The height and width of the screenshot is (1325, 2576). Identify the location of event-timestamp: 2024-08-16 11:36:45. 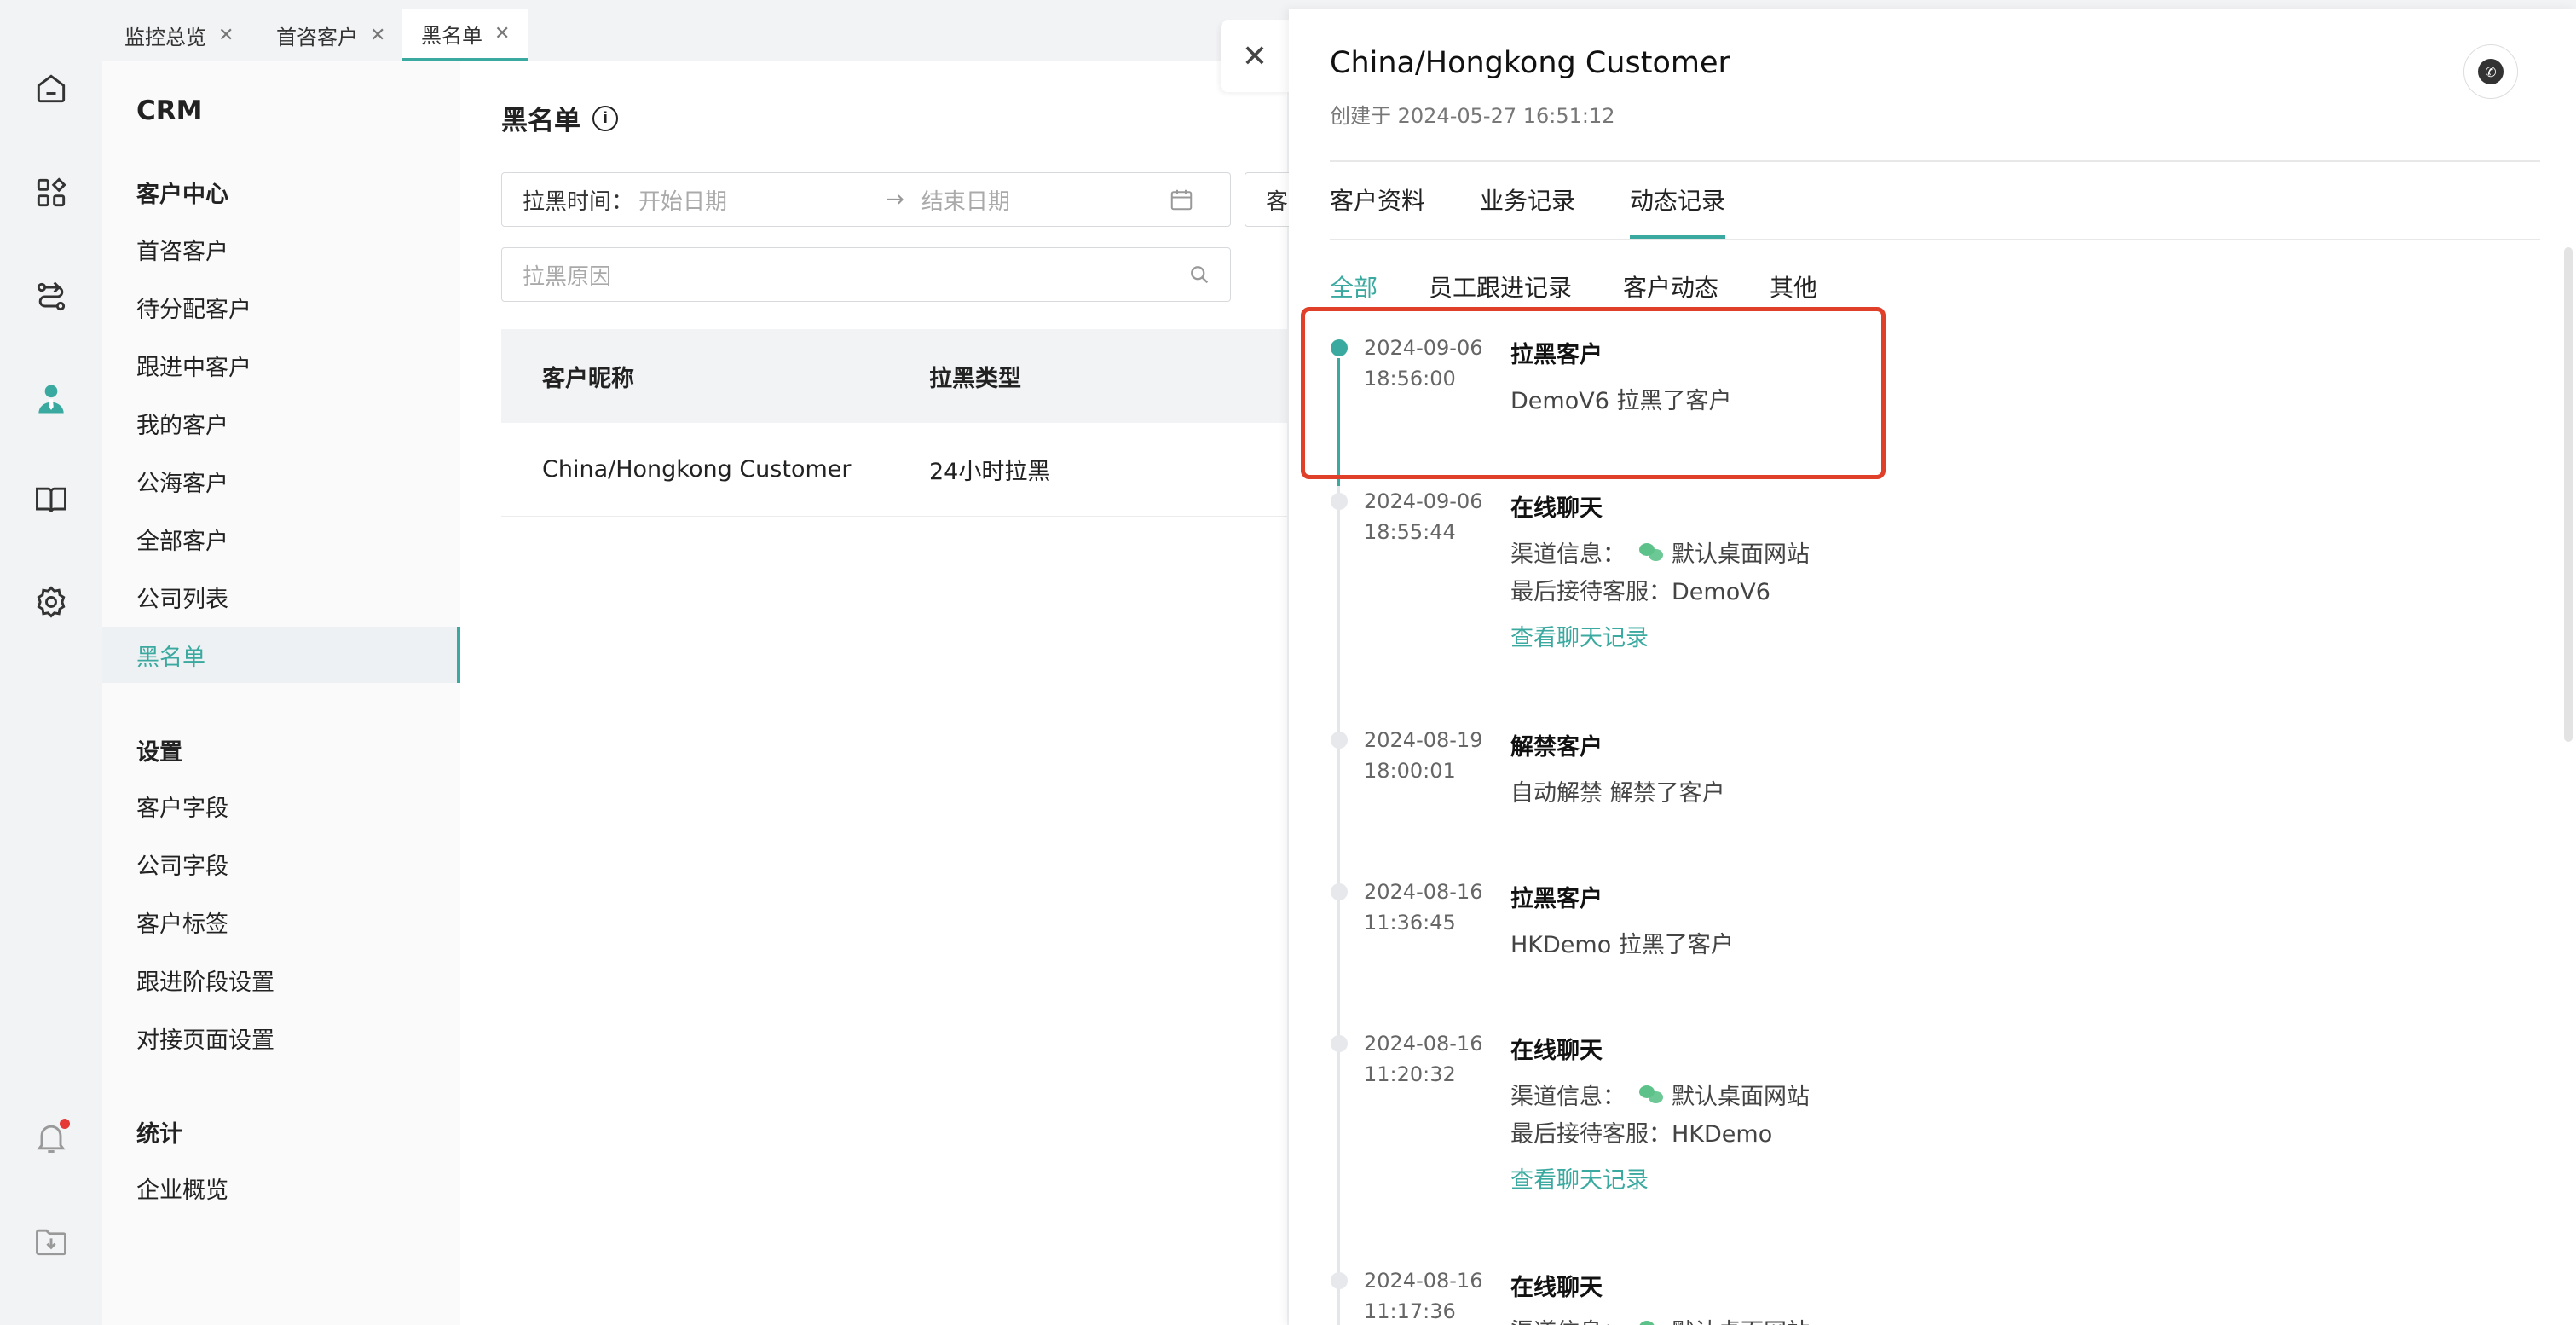
(1440, 908).